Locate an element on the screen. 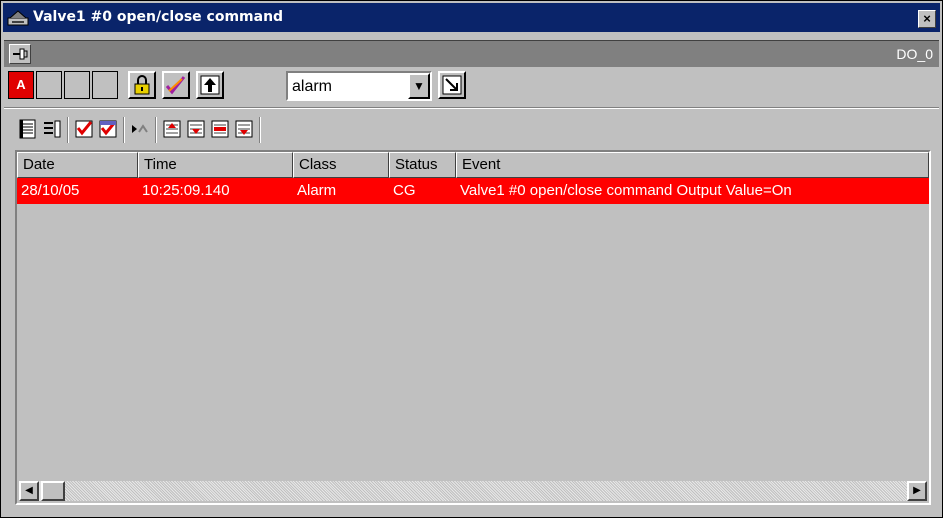  cell-date: 28/10/05 is located at coordinates (50, 190).